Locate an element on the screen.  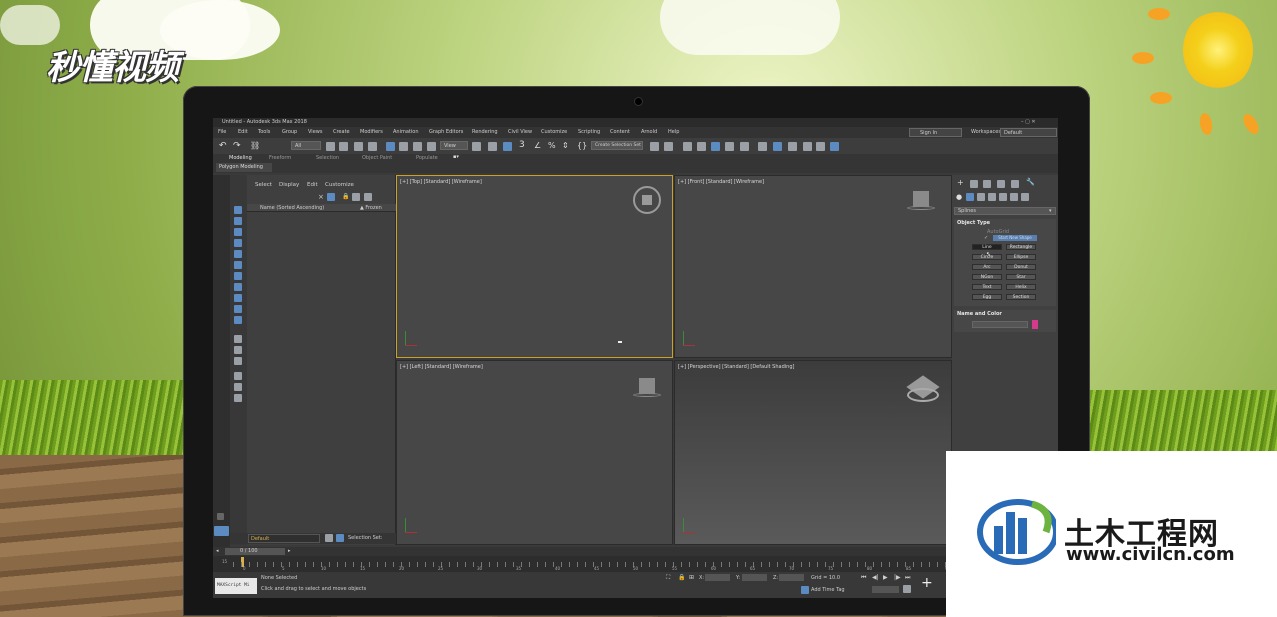
explorer-options-icon is located at coordinates (238, 398).